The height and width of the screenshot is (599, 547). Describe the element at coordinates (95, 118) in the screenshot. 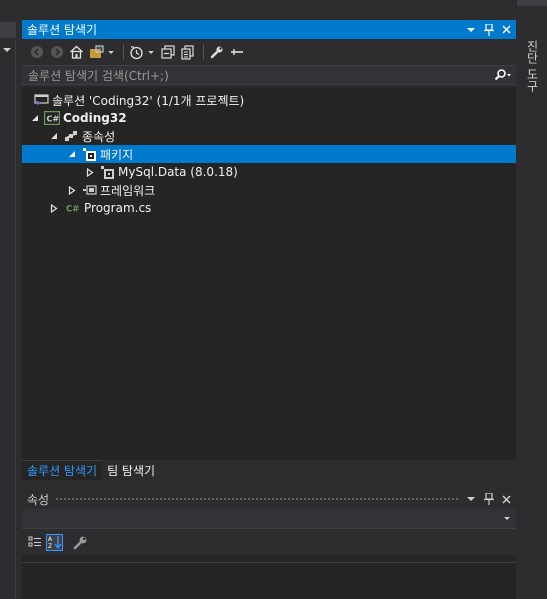

I see `tree-item-label: Coding32` at that location.